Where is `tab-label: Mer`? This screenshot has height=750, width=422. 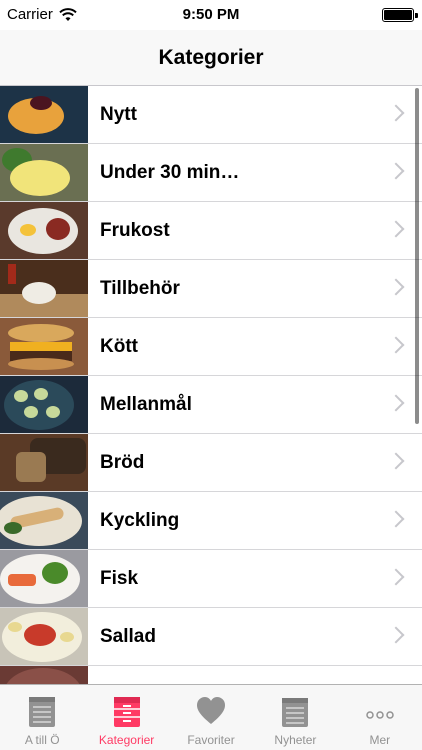 tab-label: Mer is located at coordinates (380, 740).